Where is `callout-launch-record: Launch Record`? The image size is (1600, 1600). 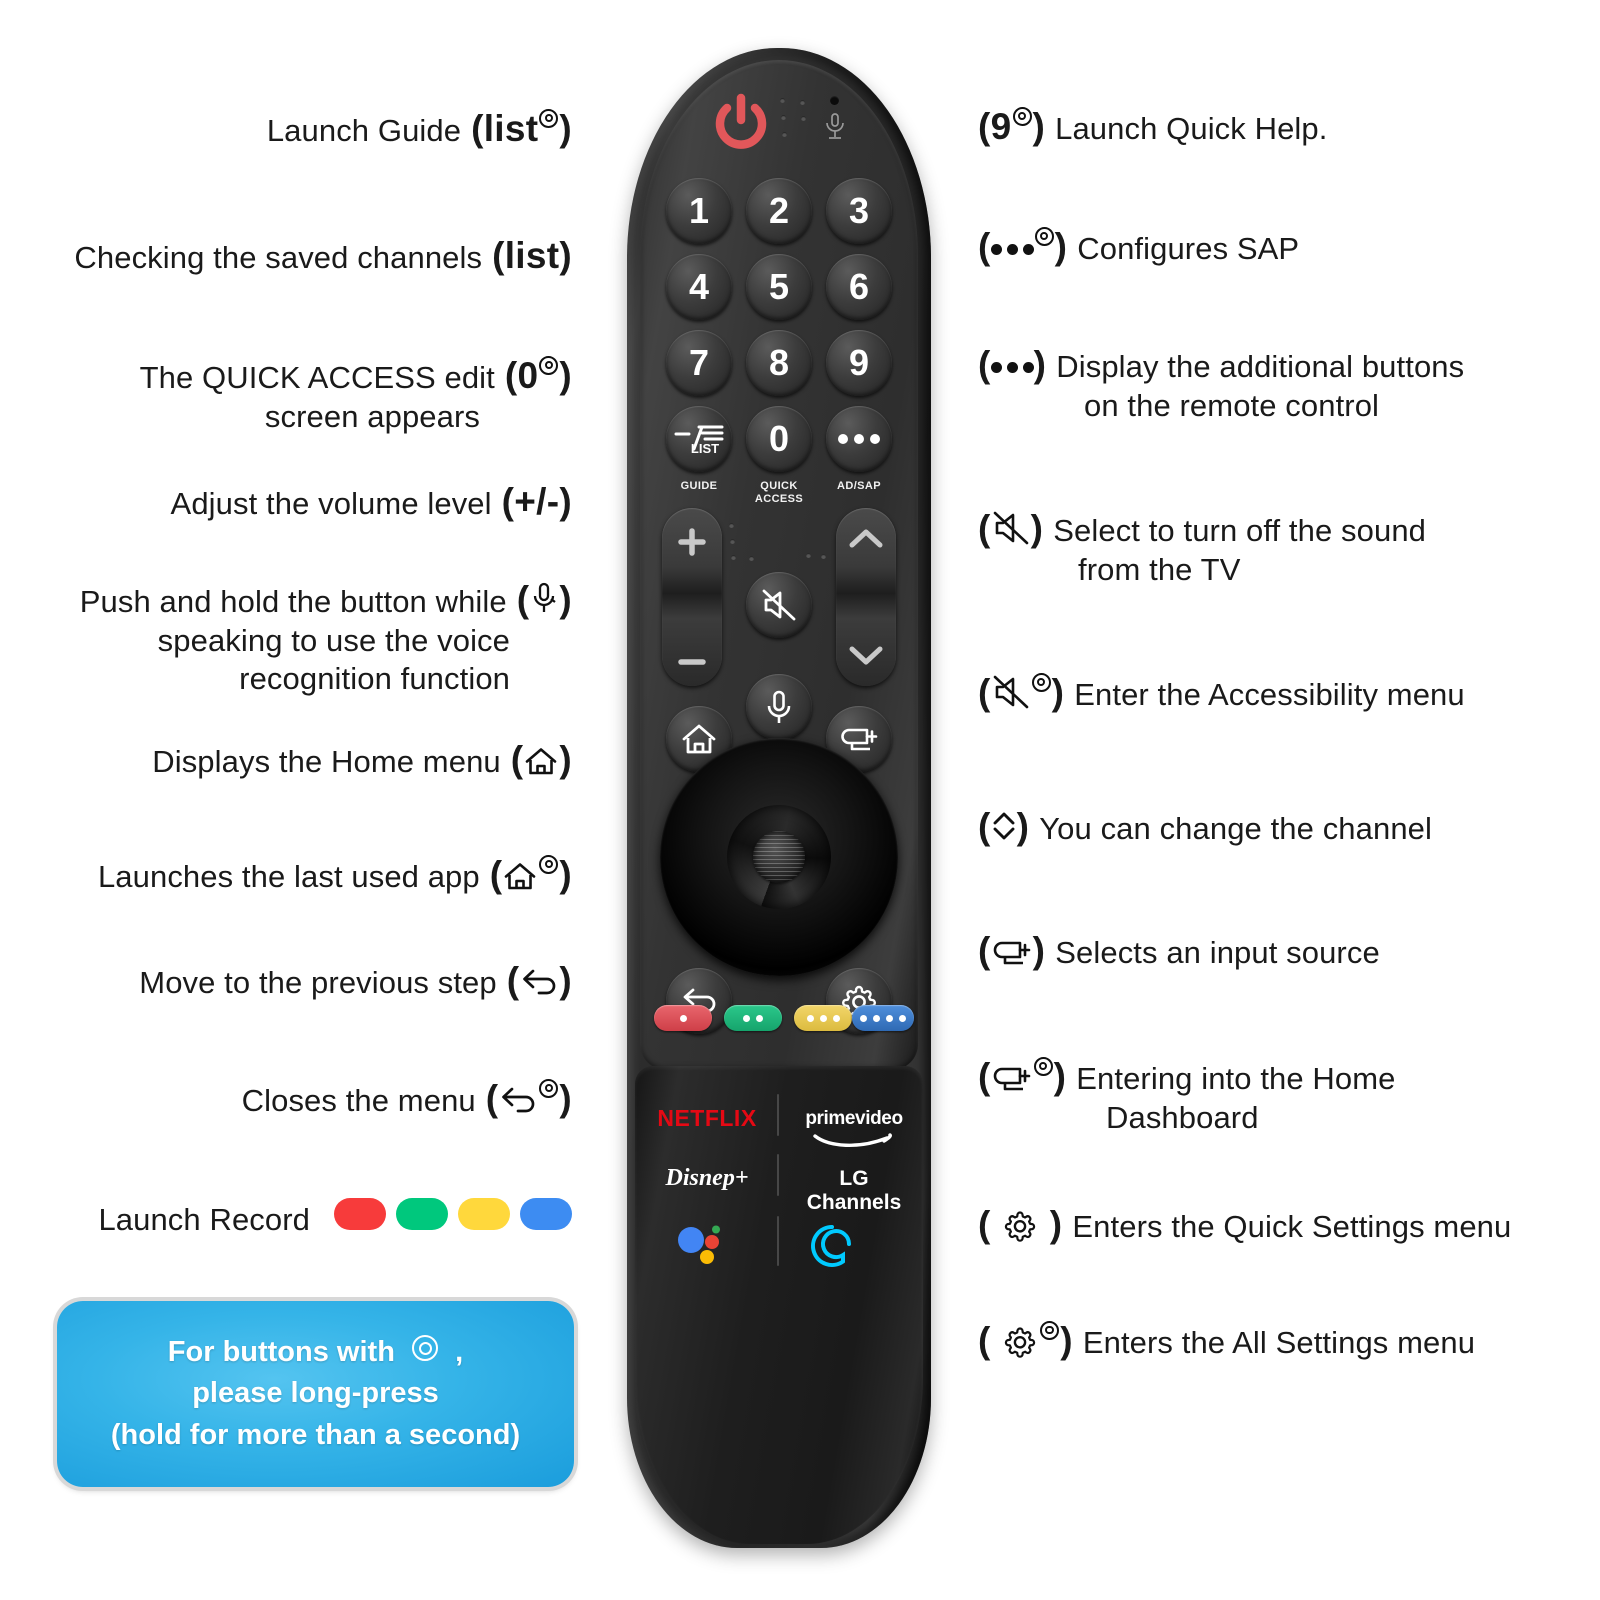 callout-launch-record: Launch Record is located at coordinates (335, 1218).